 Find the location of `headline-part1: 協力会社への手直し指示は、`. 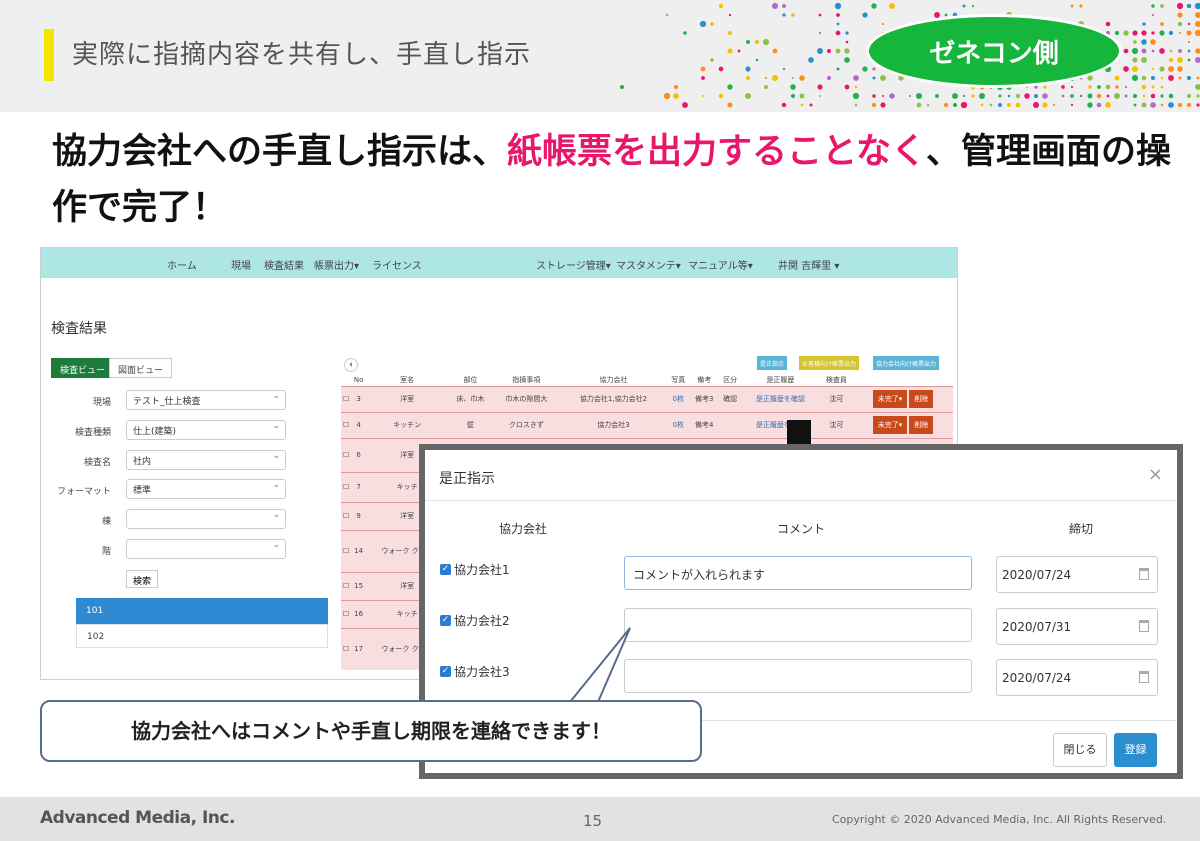

headline-part1: 協力会社への手直し指示は、 is located at coordinates (280, 152).